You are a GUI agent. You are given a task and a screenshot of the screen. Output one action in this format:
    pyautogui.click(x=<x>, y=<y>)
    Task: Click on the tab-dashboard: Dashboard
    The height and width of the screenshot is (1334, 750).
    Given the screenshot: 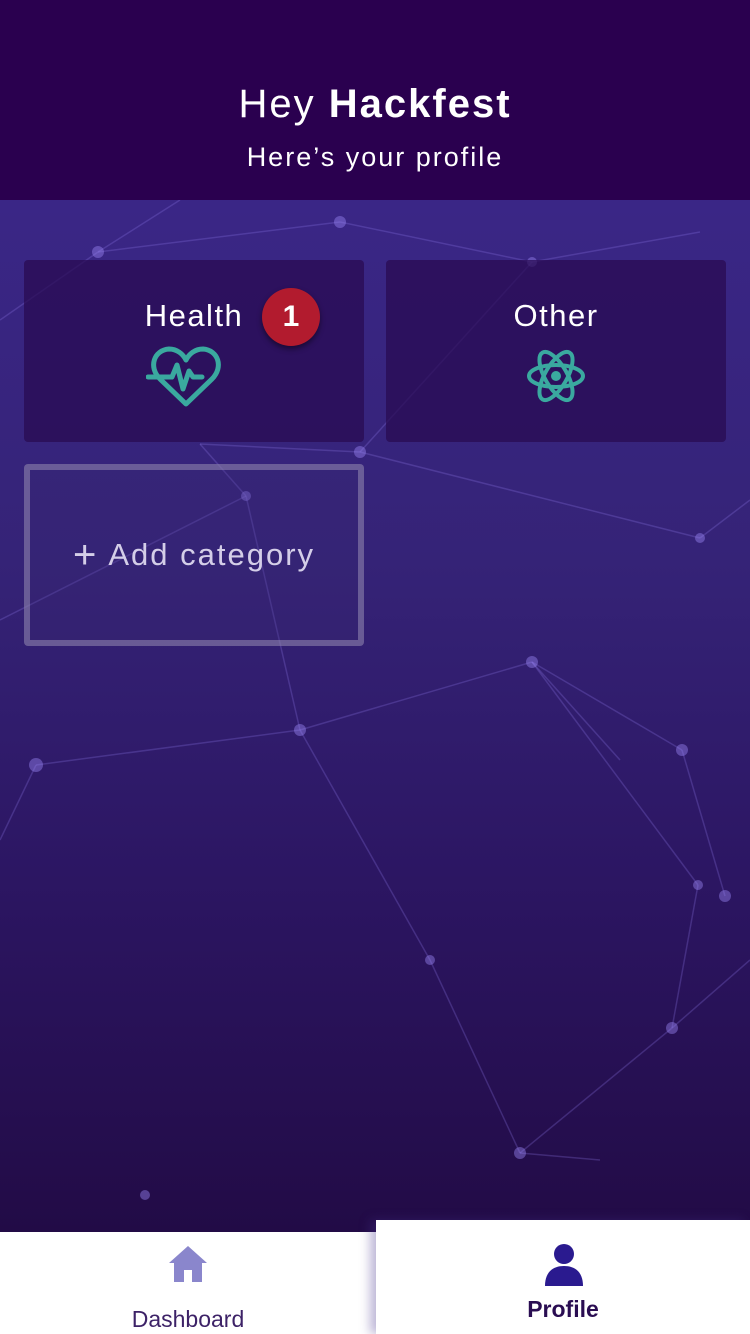 What is the action you would take?
    pyautogui.click(x=188, y=1283)
    